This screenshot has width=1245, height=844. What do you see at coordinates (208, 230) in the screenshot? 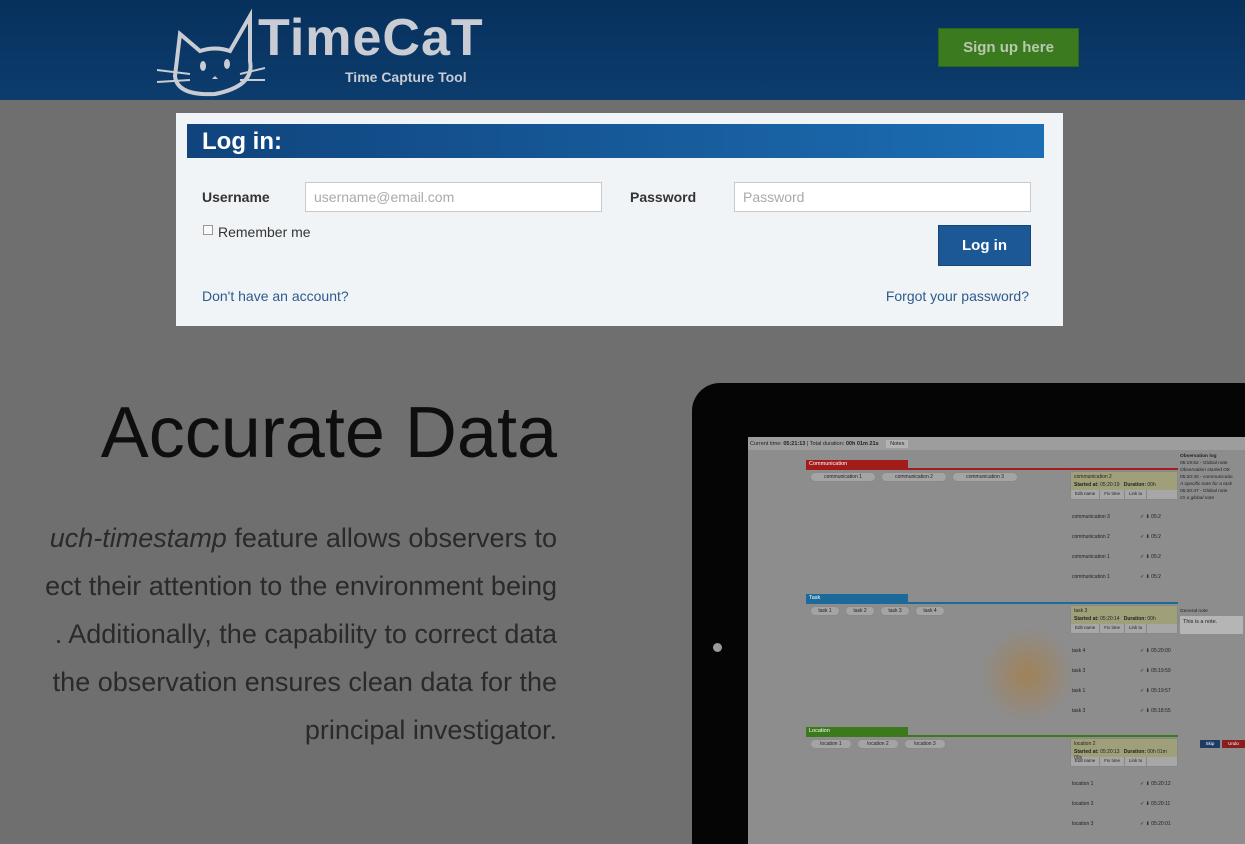
I see `remember-me-checkbox` at bounding box center [208, 230].